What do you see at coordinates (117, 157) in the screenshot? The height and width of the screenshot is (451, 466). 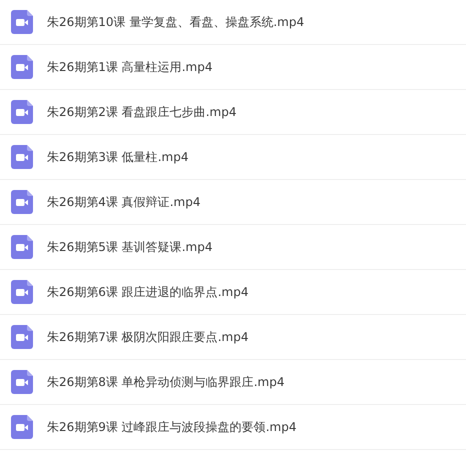 I see `file-name: 朱26期第3课 低量柱.mp4` at bounding box center [117, 157].